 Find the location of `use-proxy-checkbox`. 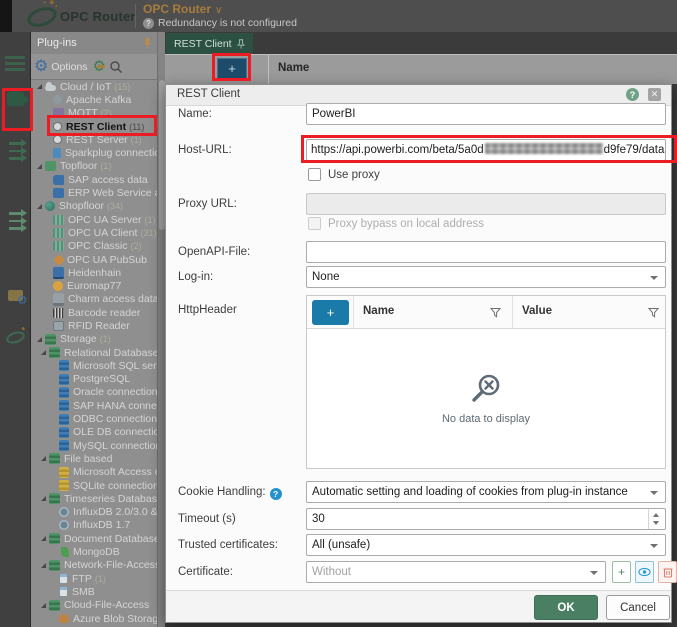

use-proxy-checkbox is located at coordinates (314, 174).